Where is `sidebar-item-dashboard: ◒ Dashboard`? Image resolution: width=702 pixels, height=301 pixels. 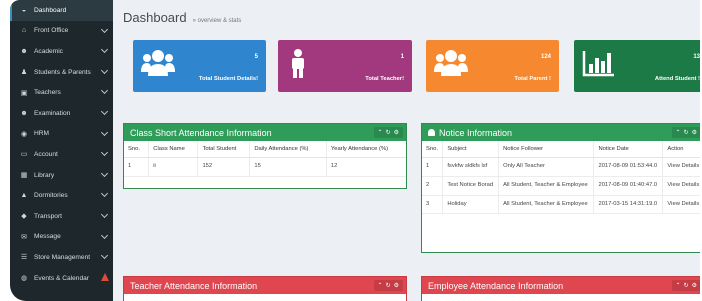 sidebar-item-dashboard: ◒ Dashboard is located at coordinates (61, 10).